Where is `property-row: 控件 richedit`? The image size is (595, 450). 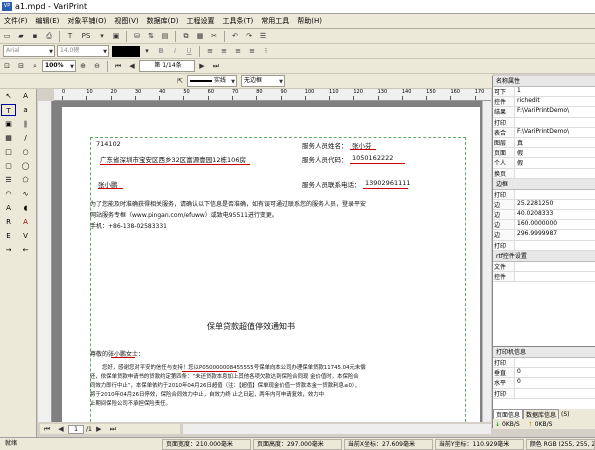
property-row: 控件 richedit is located at coordinates (544, 102).